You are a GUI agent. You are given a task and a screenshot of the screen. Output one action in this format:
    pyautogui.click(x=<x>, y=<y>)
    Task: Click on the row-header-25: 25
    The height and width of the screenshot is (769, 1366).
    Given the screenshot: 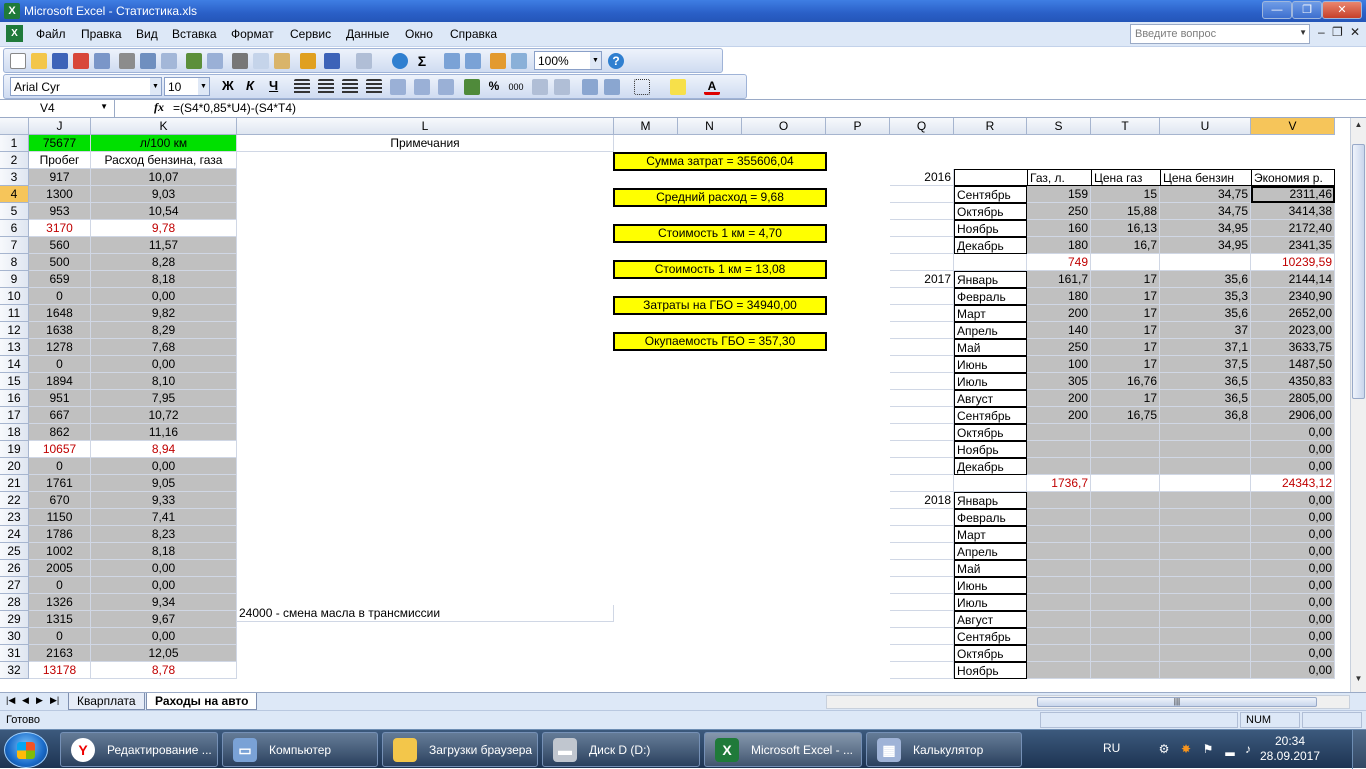 What is the action you would take?
    pyautogui.click(x=14, y=551)
    